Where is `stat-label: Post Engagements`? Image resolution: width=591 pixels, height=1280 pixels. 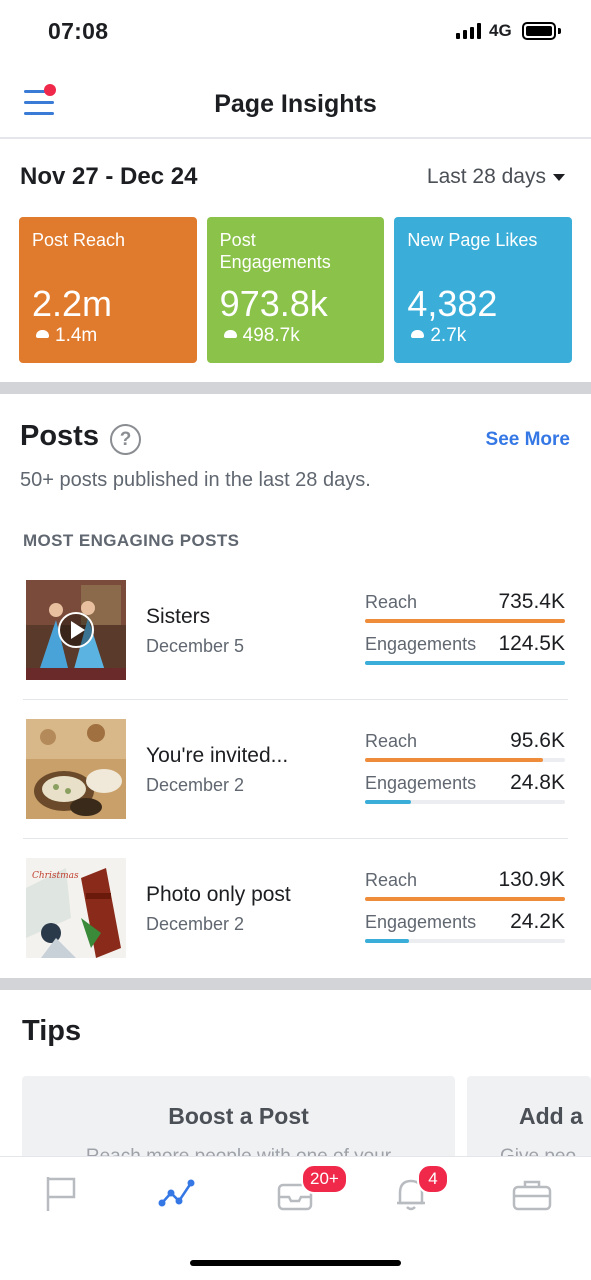 stat-label: Post Engagements is located at coordinates (275, 251).